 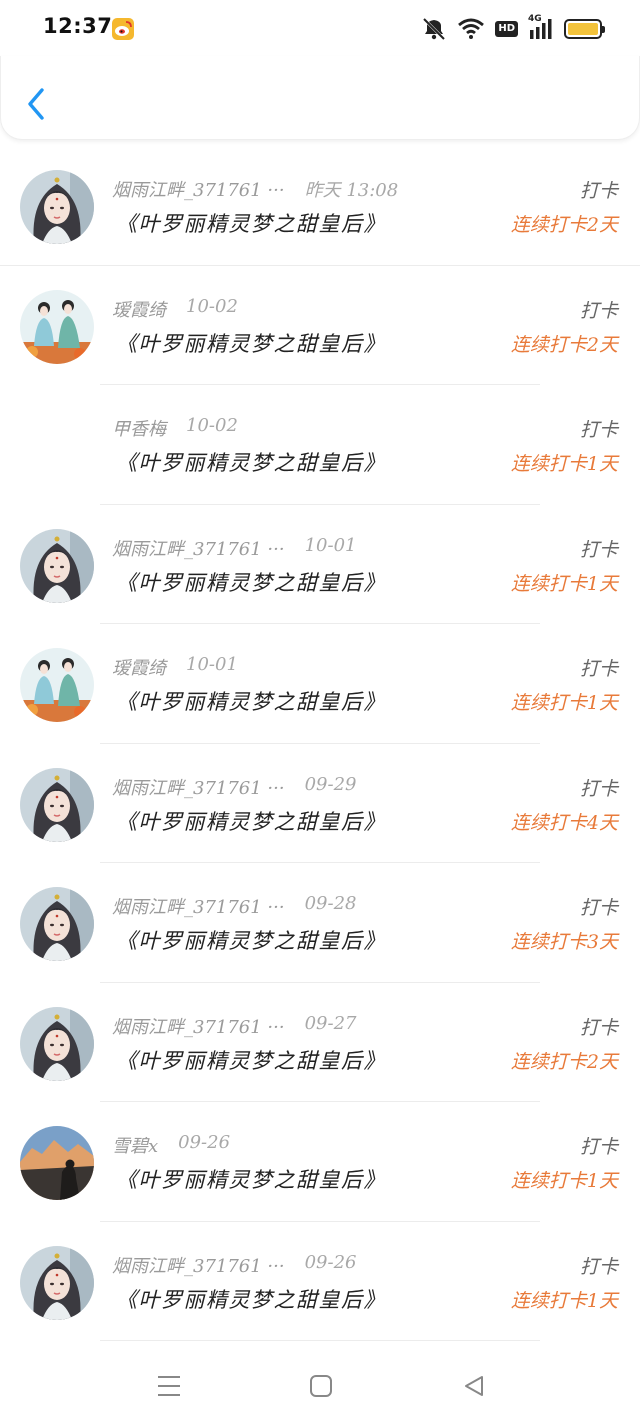 I want to click on home-button, so click(x=321, y=1386).